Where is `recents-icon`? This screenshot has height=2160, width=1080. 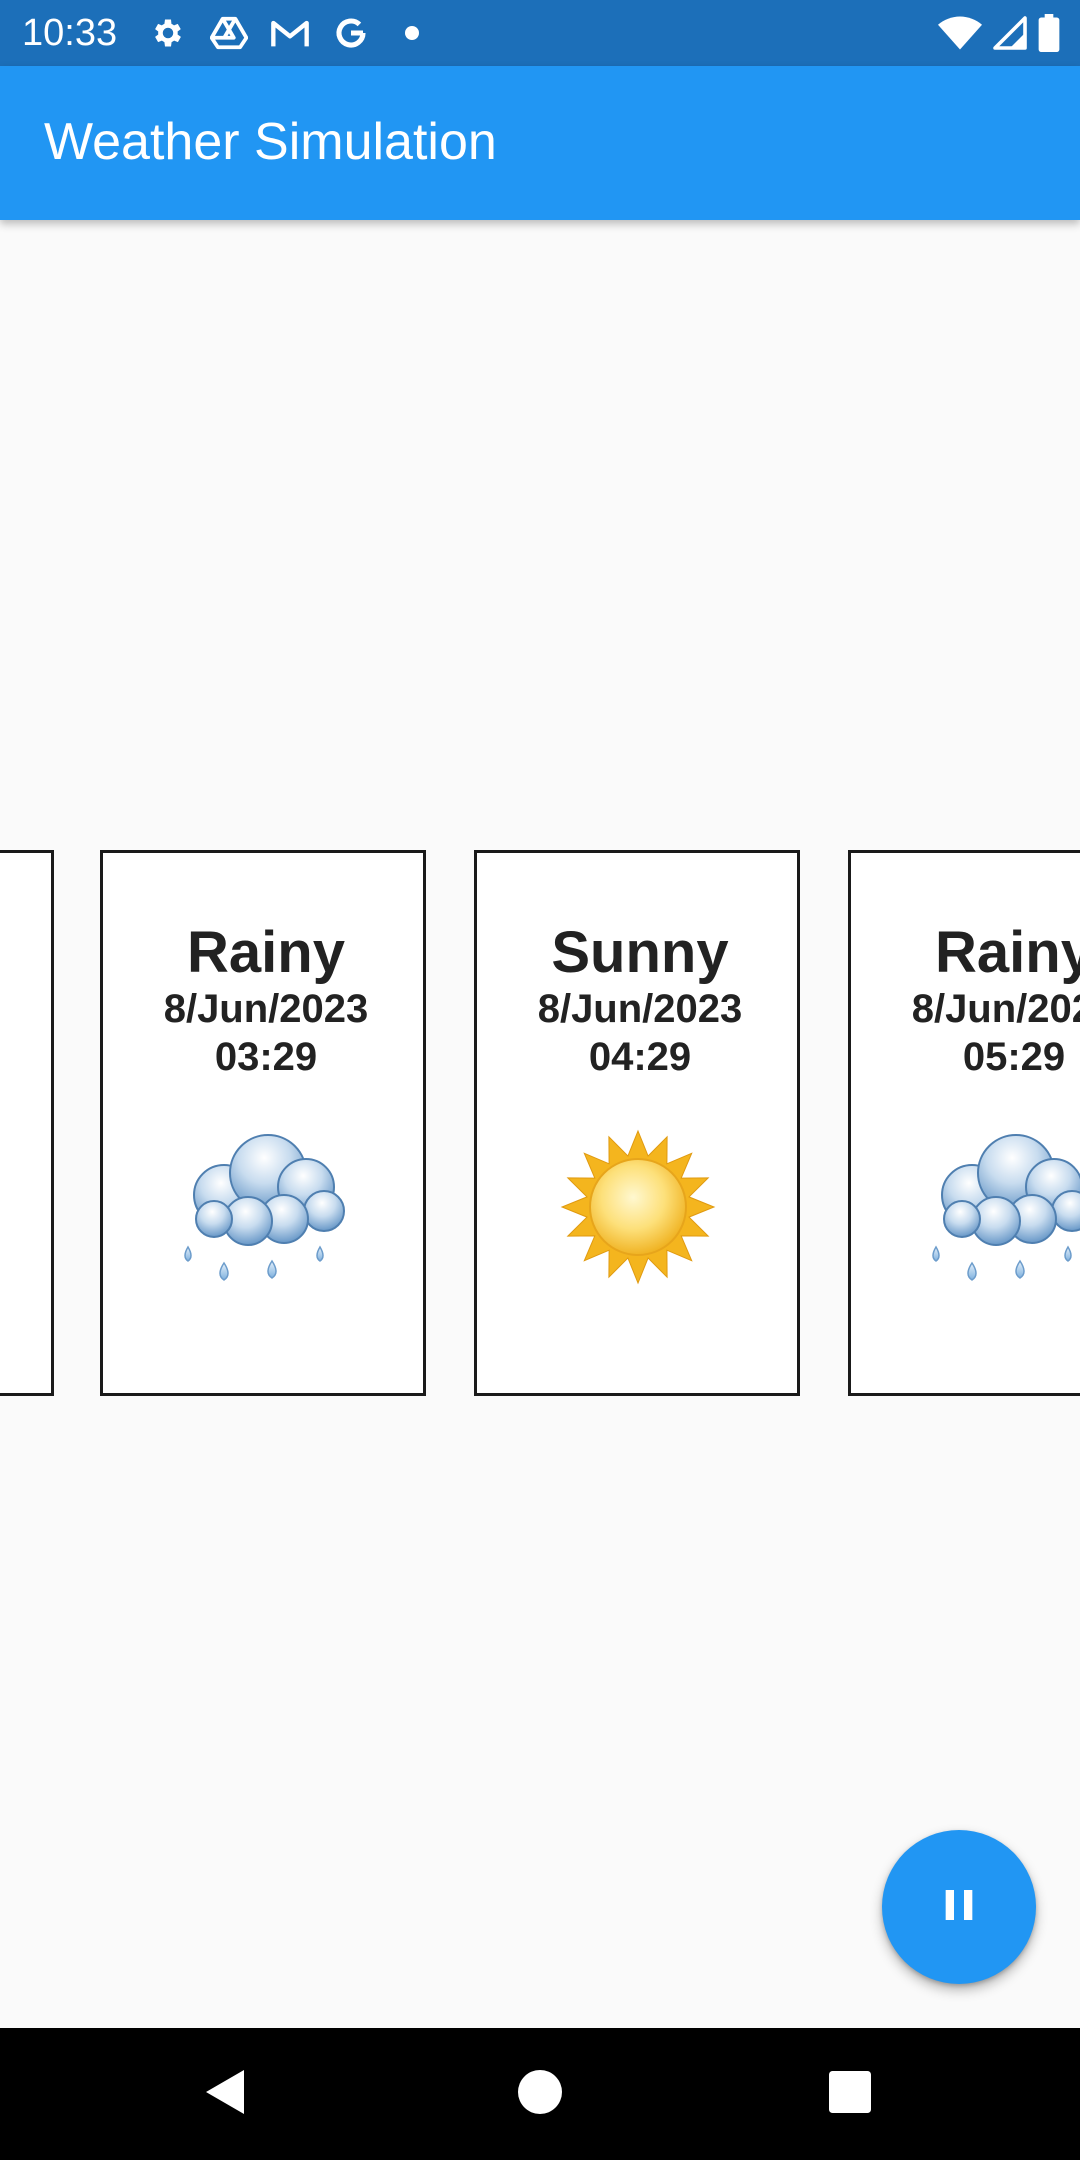 recents-icon is located at coordinates (850, 2094).